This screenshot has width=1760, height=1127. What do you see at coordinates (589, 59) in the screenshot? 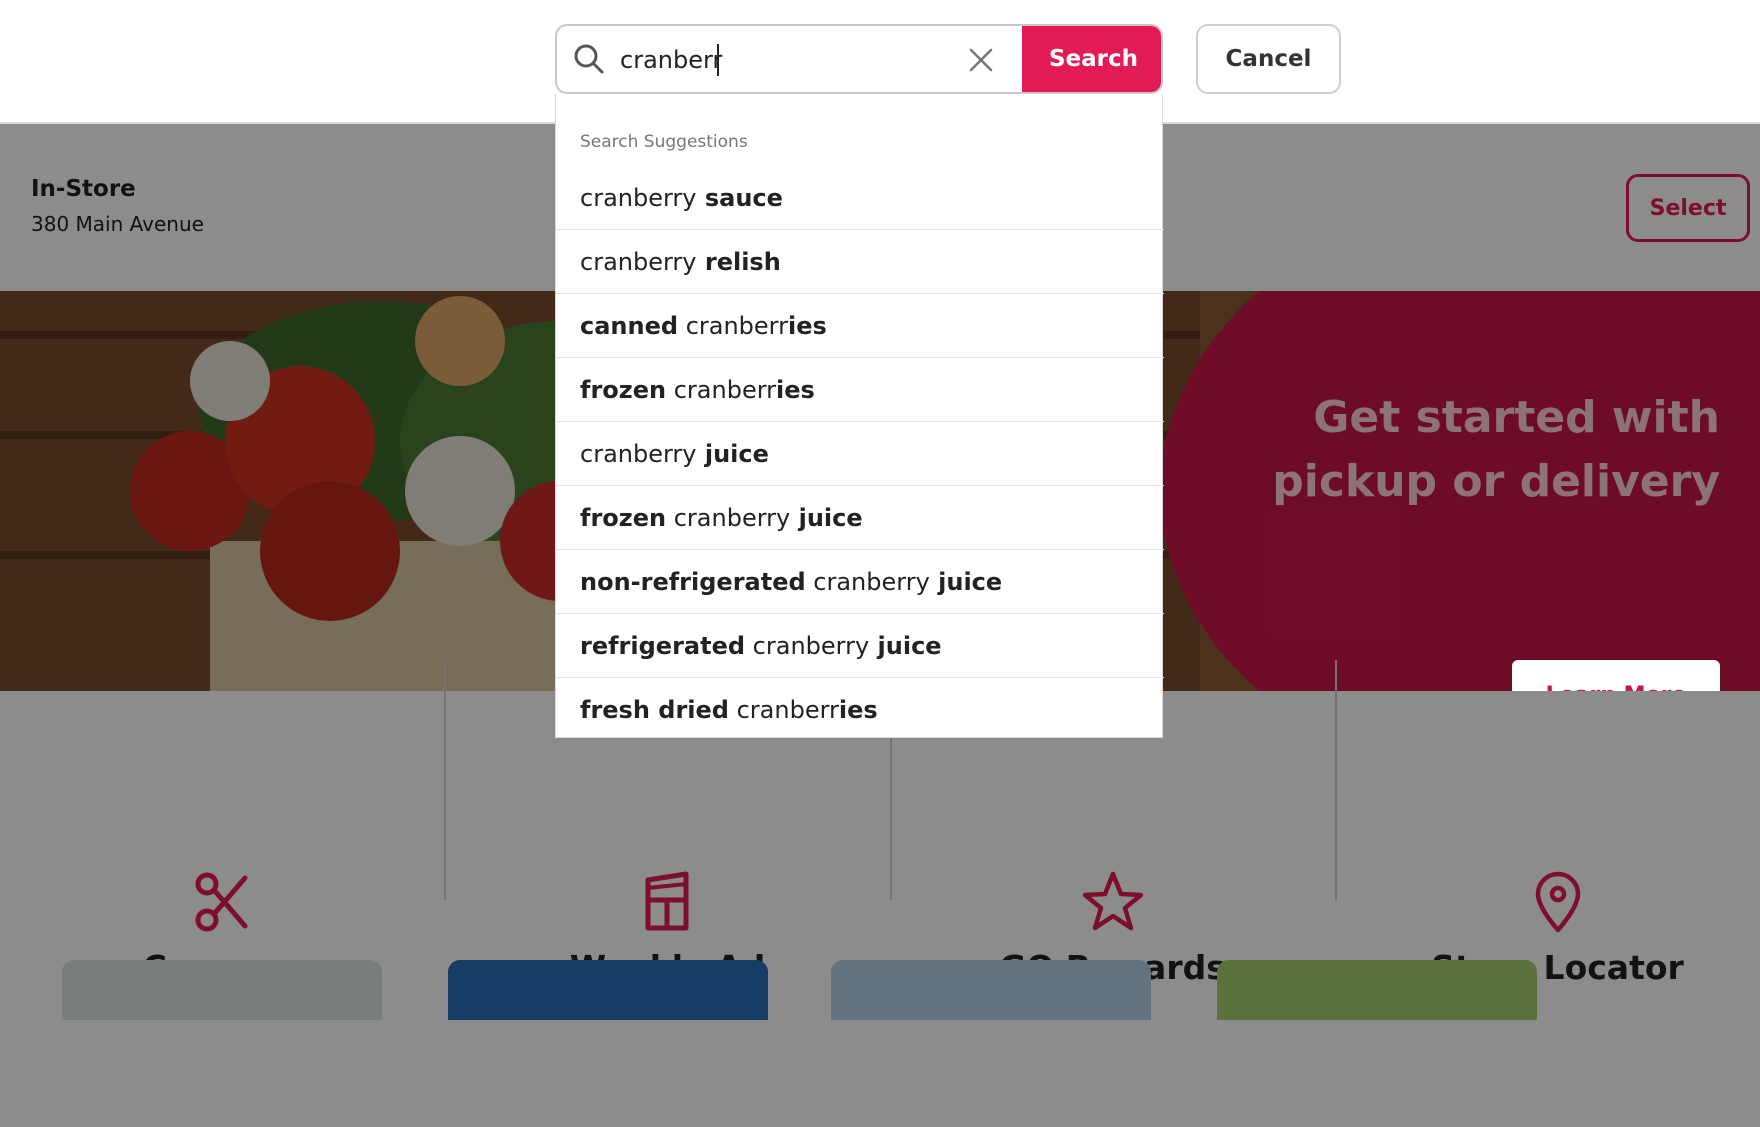
I see `search-icon` at bounding box center [589, 59].